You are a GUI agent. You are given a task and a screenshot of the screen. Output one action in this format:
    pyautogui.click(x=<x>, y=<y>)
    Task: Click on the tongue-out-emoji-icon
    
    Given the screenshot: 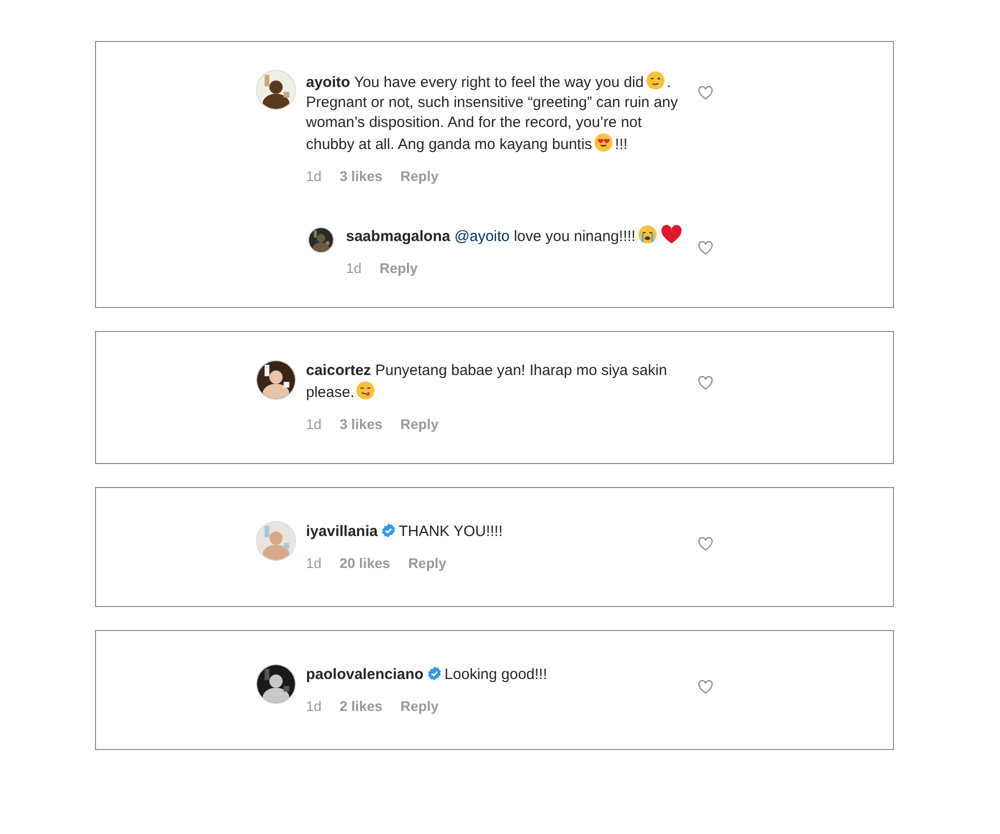 What is the action you would take?
    pyautogui.click(x=366, y=390)
    